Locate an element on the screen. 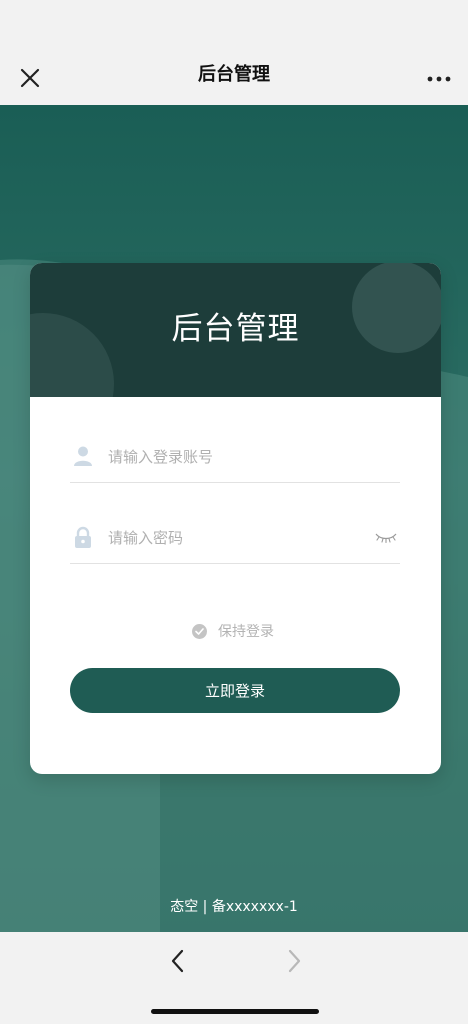 The width and height of the screenshot is (468, 1024). nav-title: 后台管理 is located at coordinates (234, 74).